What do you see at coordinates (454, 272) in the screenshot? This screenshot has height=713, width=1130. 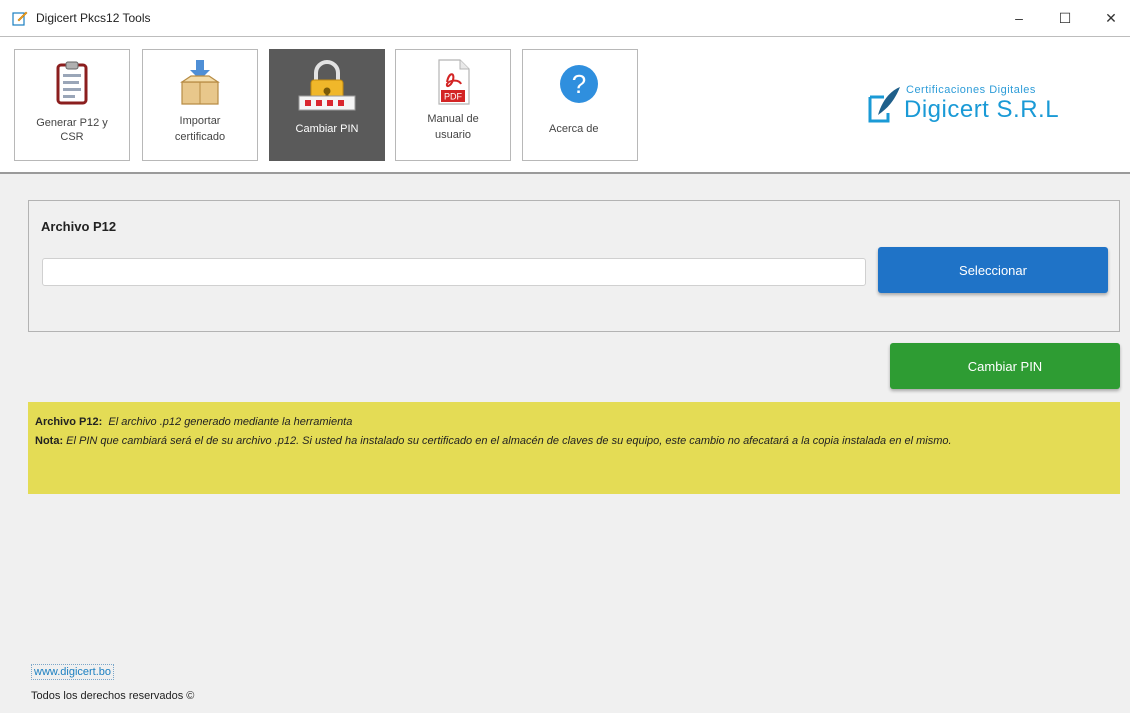 I see `p12-file-input` at bounding box center [454, 272].